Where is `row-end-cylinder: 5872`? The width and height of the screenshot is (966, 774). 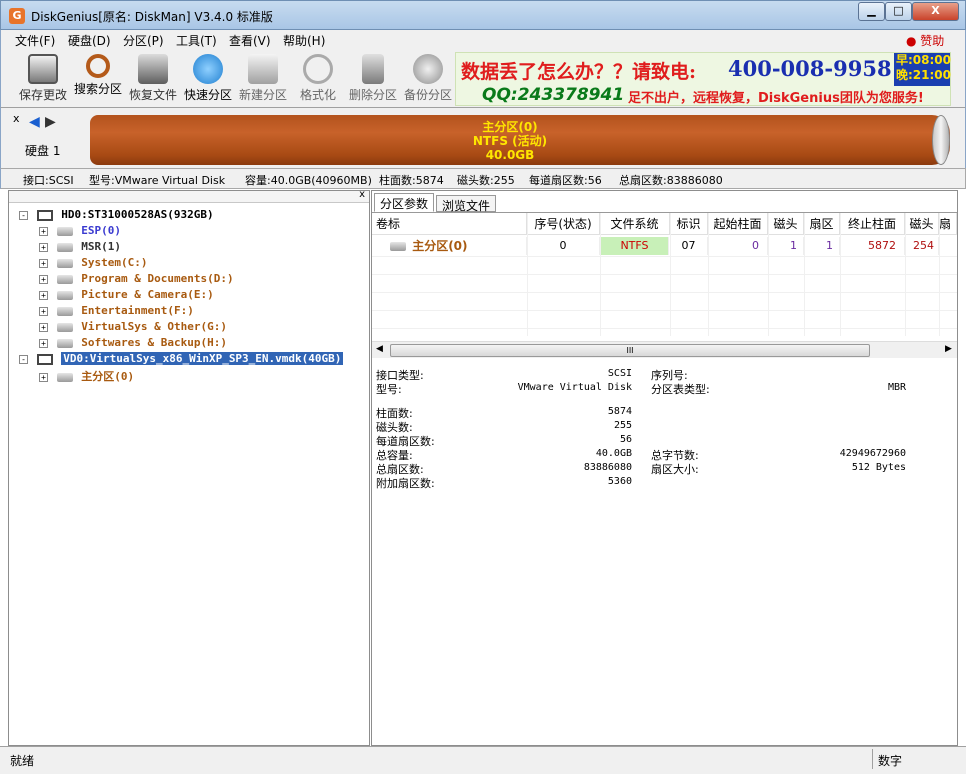
row-end-cylinder: 5872 is located at coordinates (872, 246).